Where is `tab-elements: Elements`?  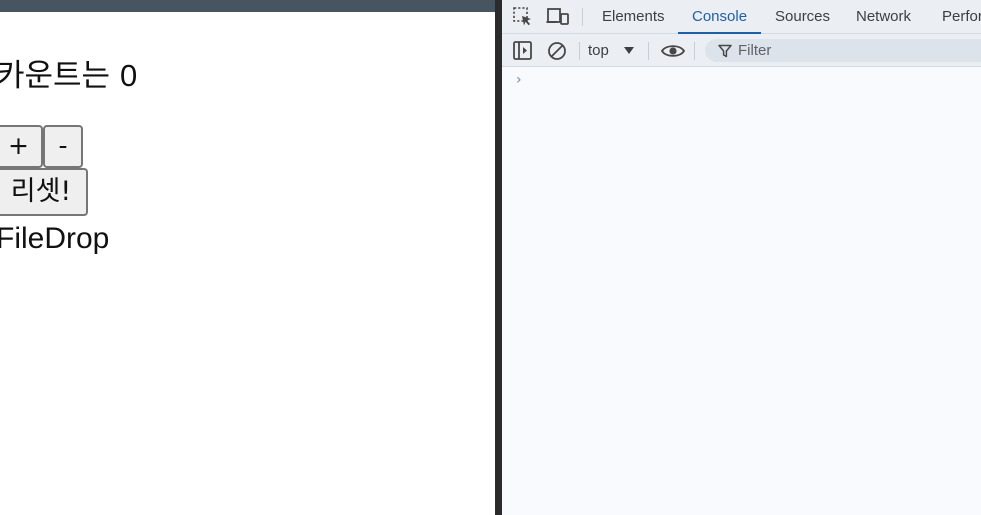
tab-elements: Elements is located at coordinates (633, 17).